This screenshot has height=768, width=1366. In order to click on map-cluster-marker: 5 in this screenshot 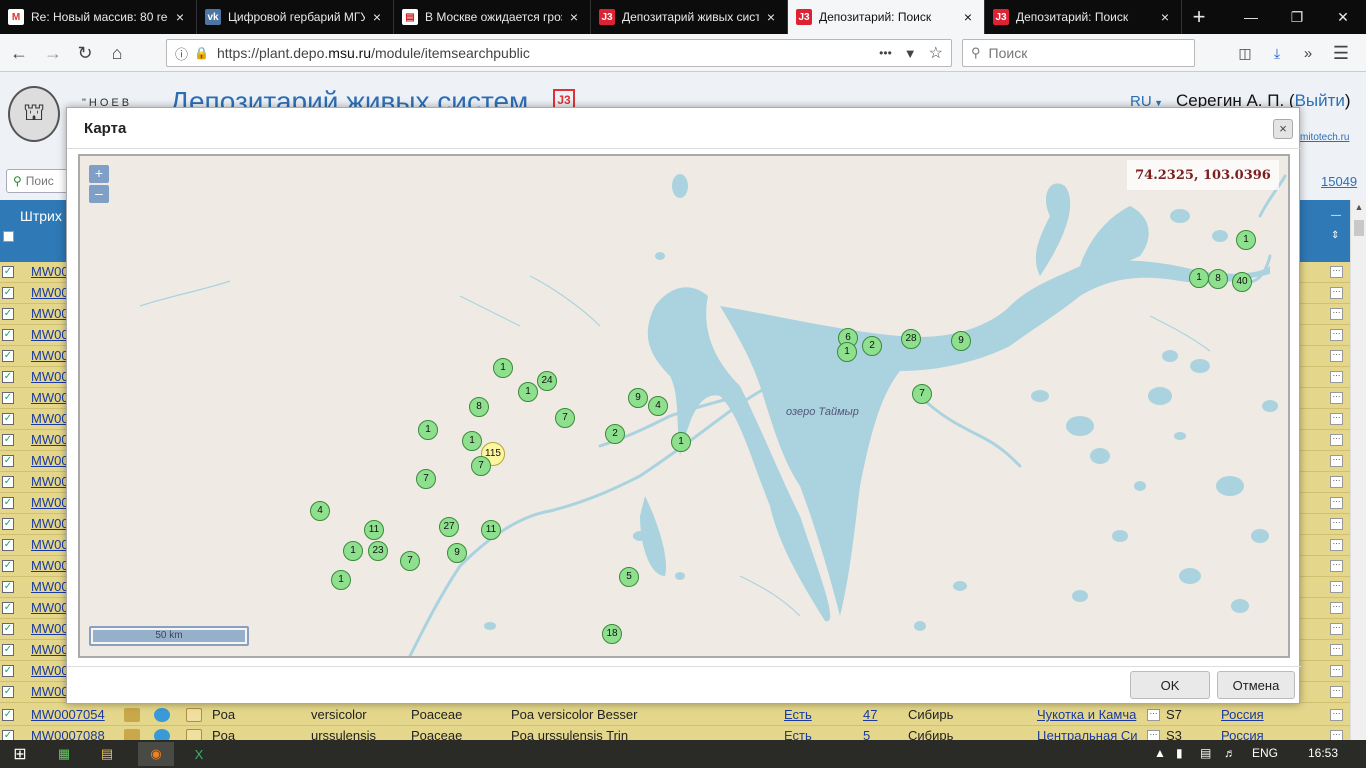, I will do `click(629, 577)`.